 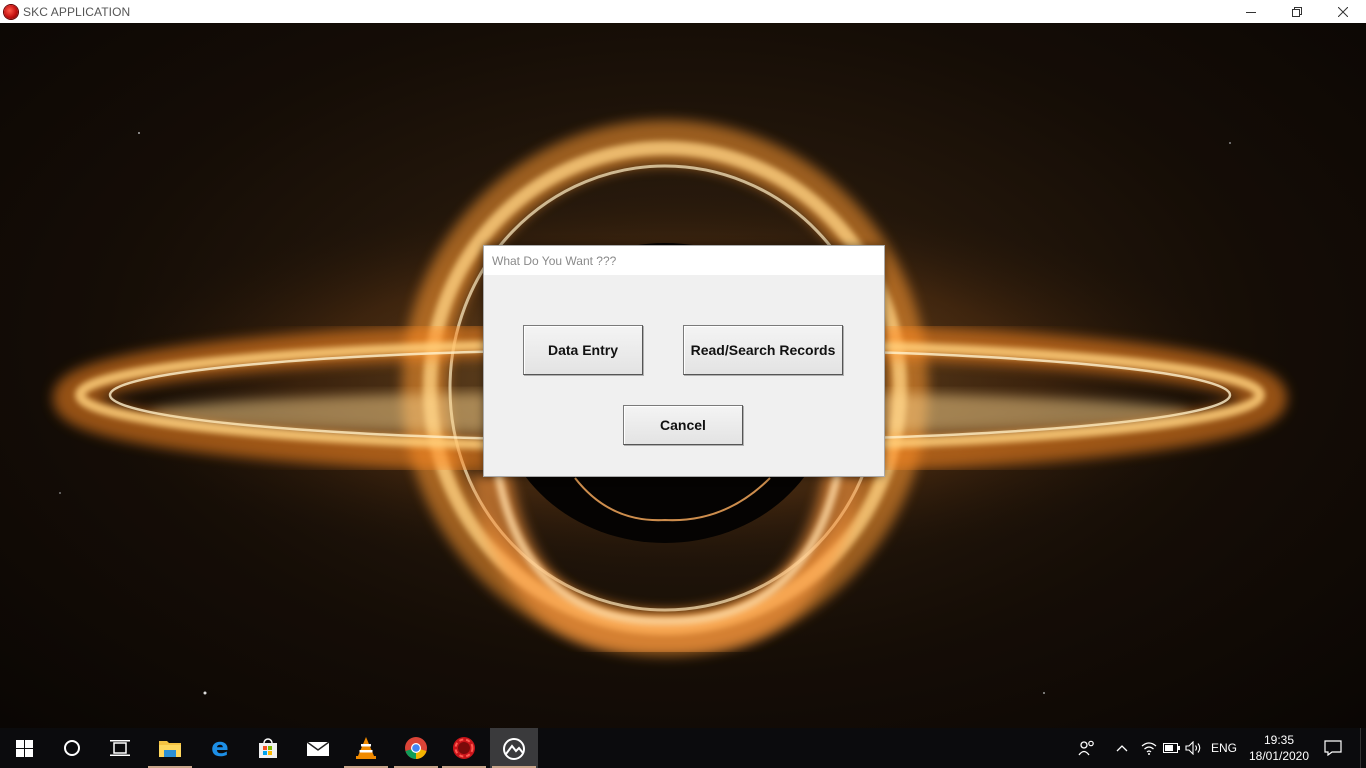 I want to click on file-explorer-button, so click(x=170, y=748).